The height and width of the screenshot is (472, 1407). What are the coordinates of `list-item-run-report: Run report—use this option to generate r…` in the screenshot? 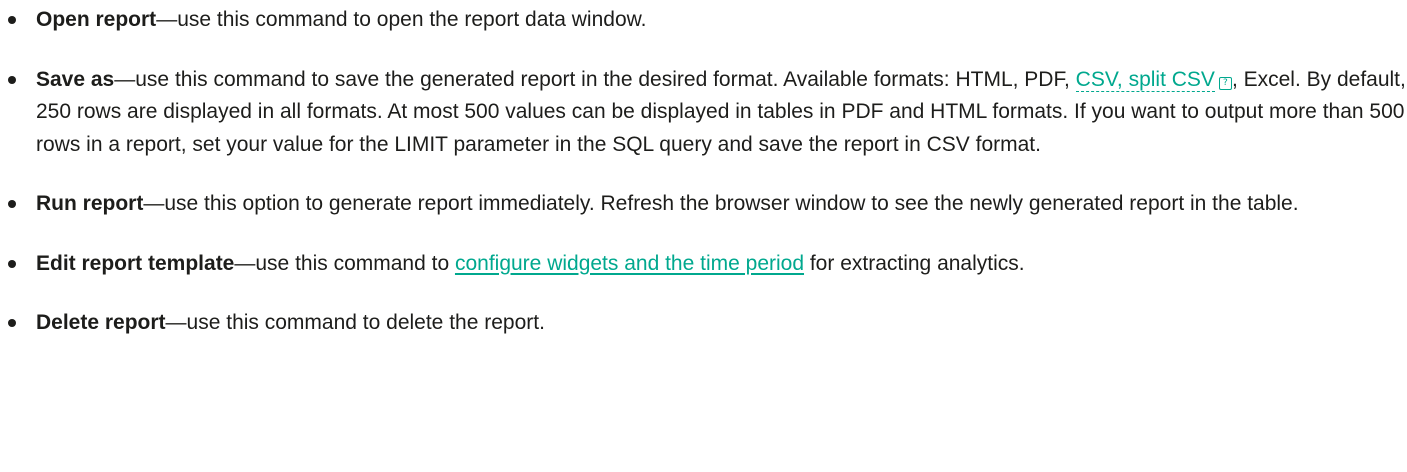 It's located at (703, 204).